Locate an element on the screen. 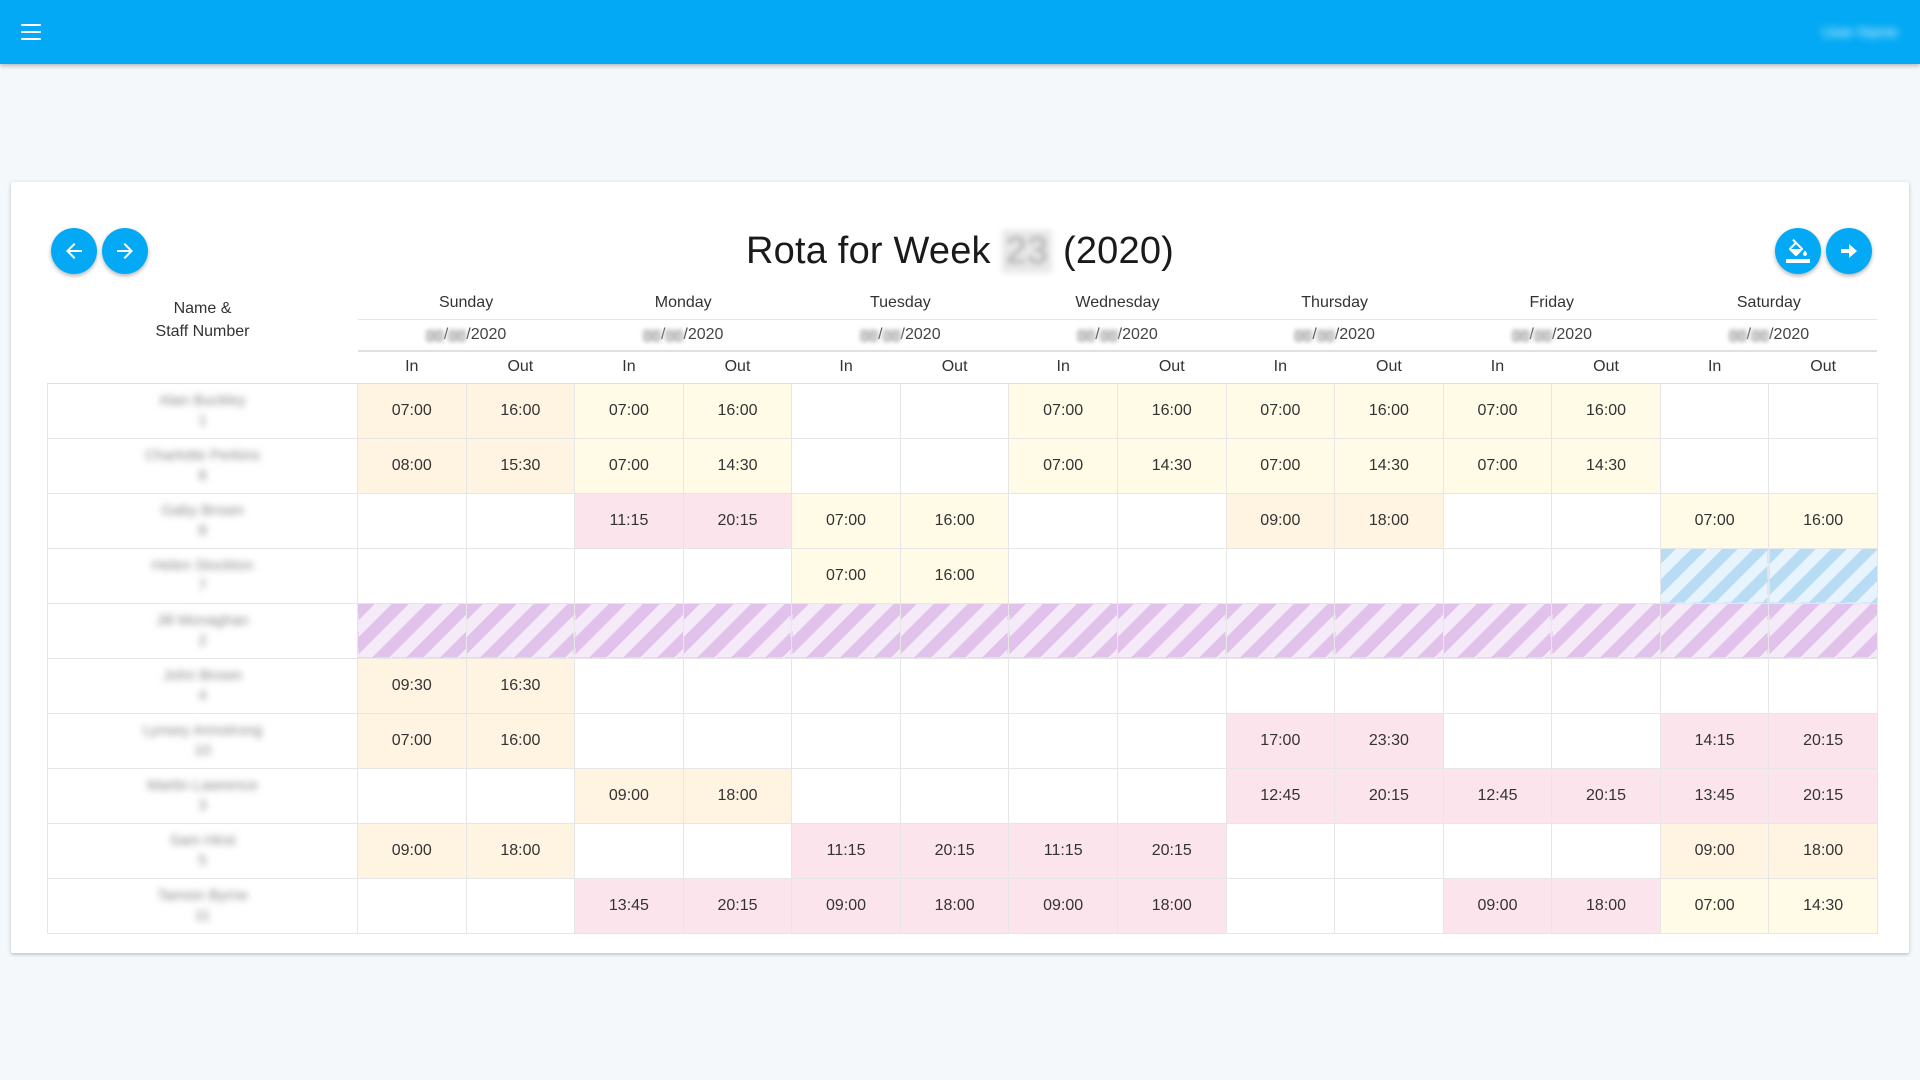 This screenshot has height=1080, width=1920. staff-cell: Jill Monaghan 2 is located at coordinates (202, 630).